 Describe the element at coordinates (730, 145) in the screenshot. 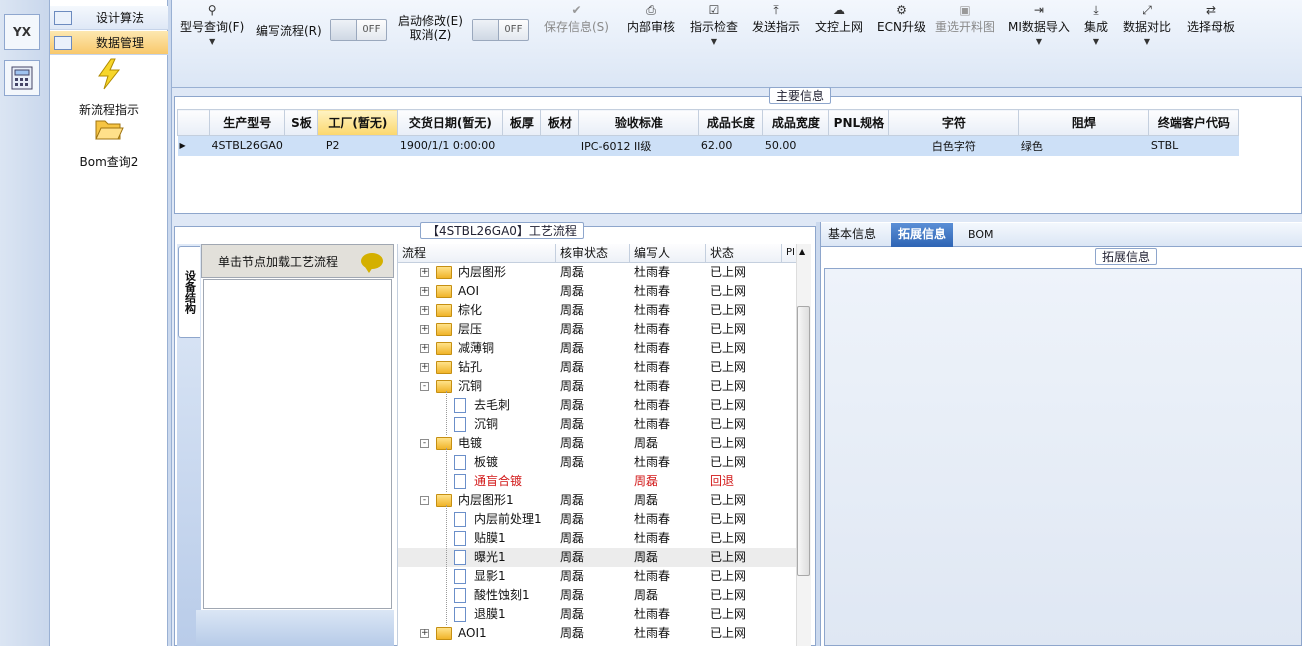

I see `cell-length: 62.00` at that location.